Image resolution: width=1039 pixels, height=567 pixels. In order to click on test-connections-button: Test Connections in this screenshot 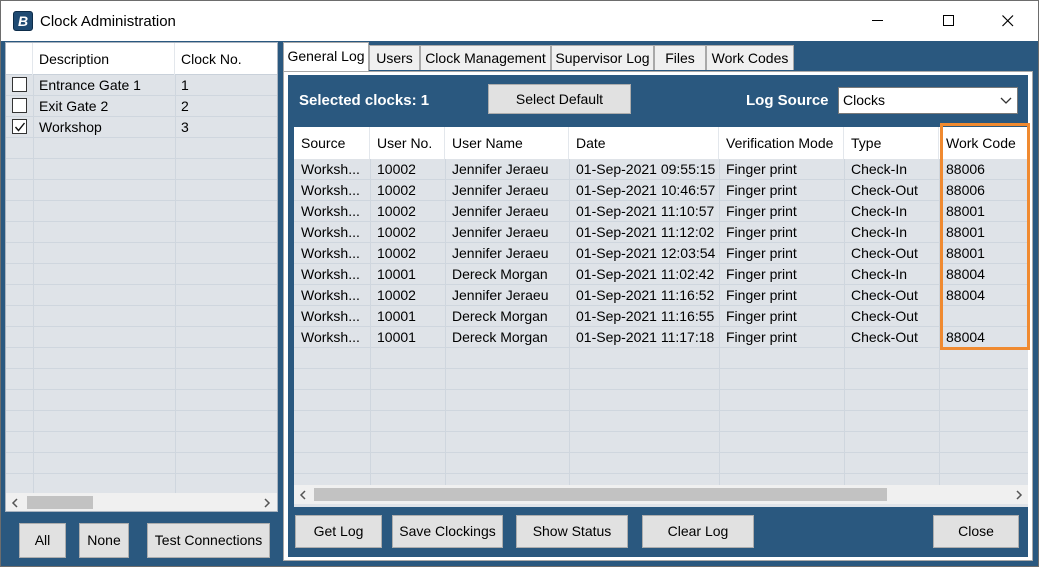, I will do `click(208, 540)`.